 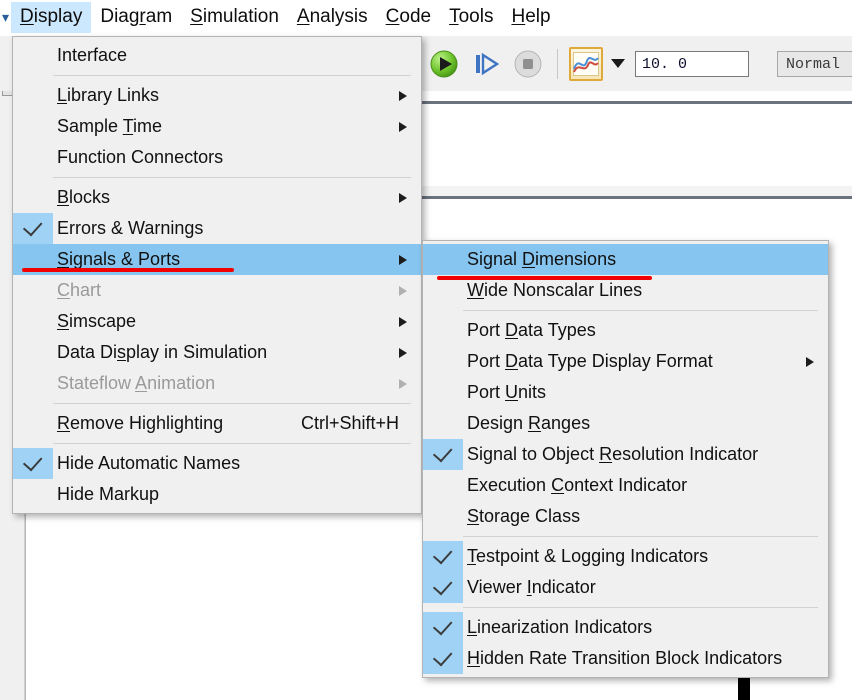 What do you see at coordinates (814, 63) in the screenshot?
I see `simulation-mode-select: Normal` at bounding box center [814, 63].